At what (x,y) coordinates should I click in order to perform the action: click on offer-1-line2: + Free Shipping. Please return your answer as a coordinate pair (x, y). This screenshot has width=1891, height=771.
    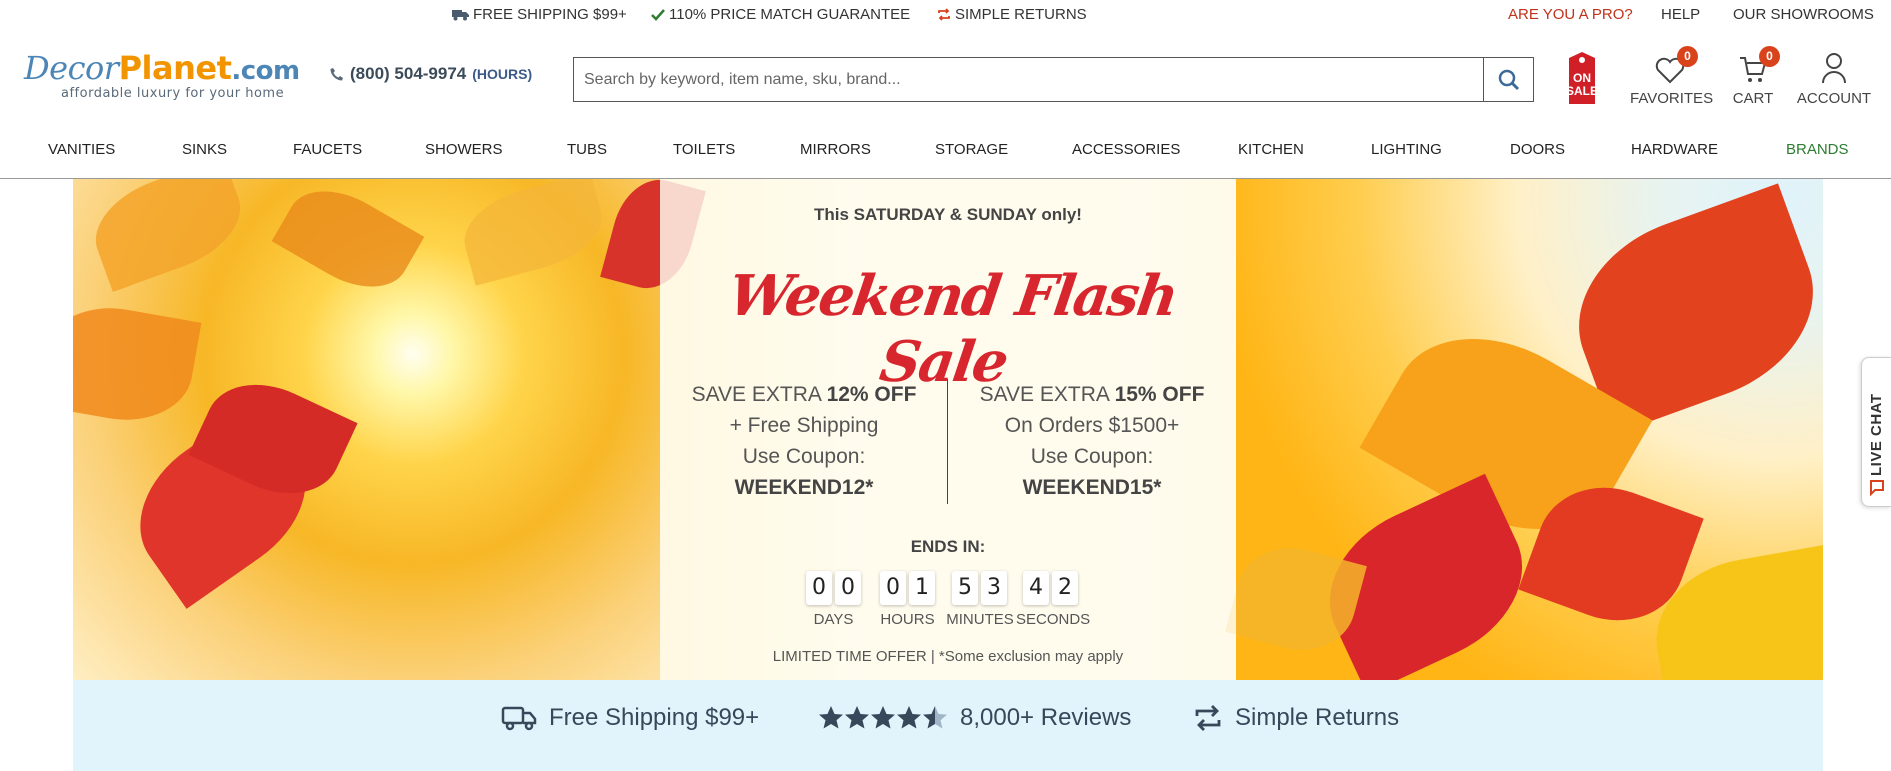
    Looking at the image, I should click on (804, 425).